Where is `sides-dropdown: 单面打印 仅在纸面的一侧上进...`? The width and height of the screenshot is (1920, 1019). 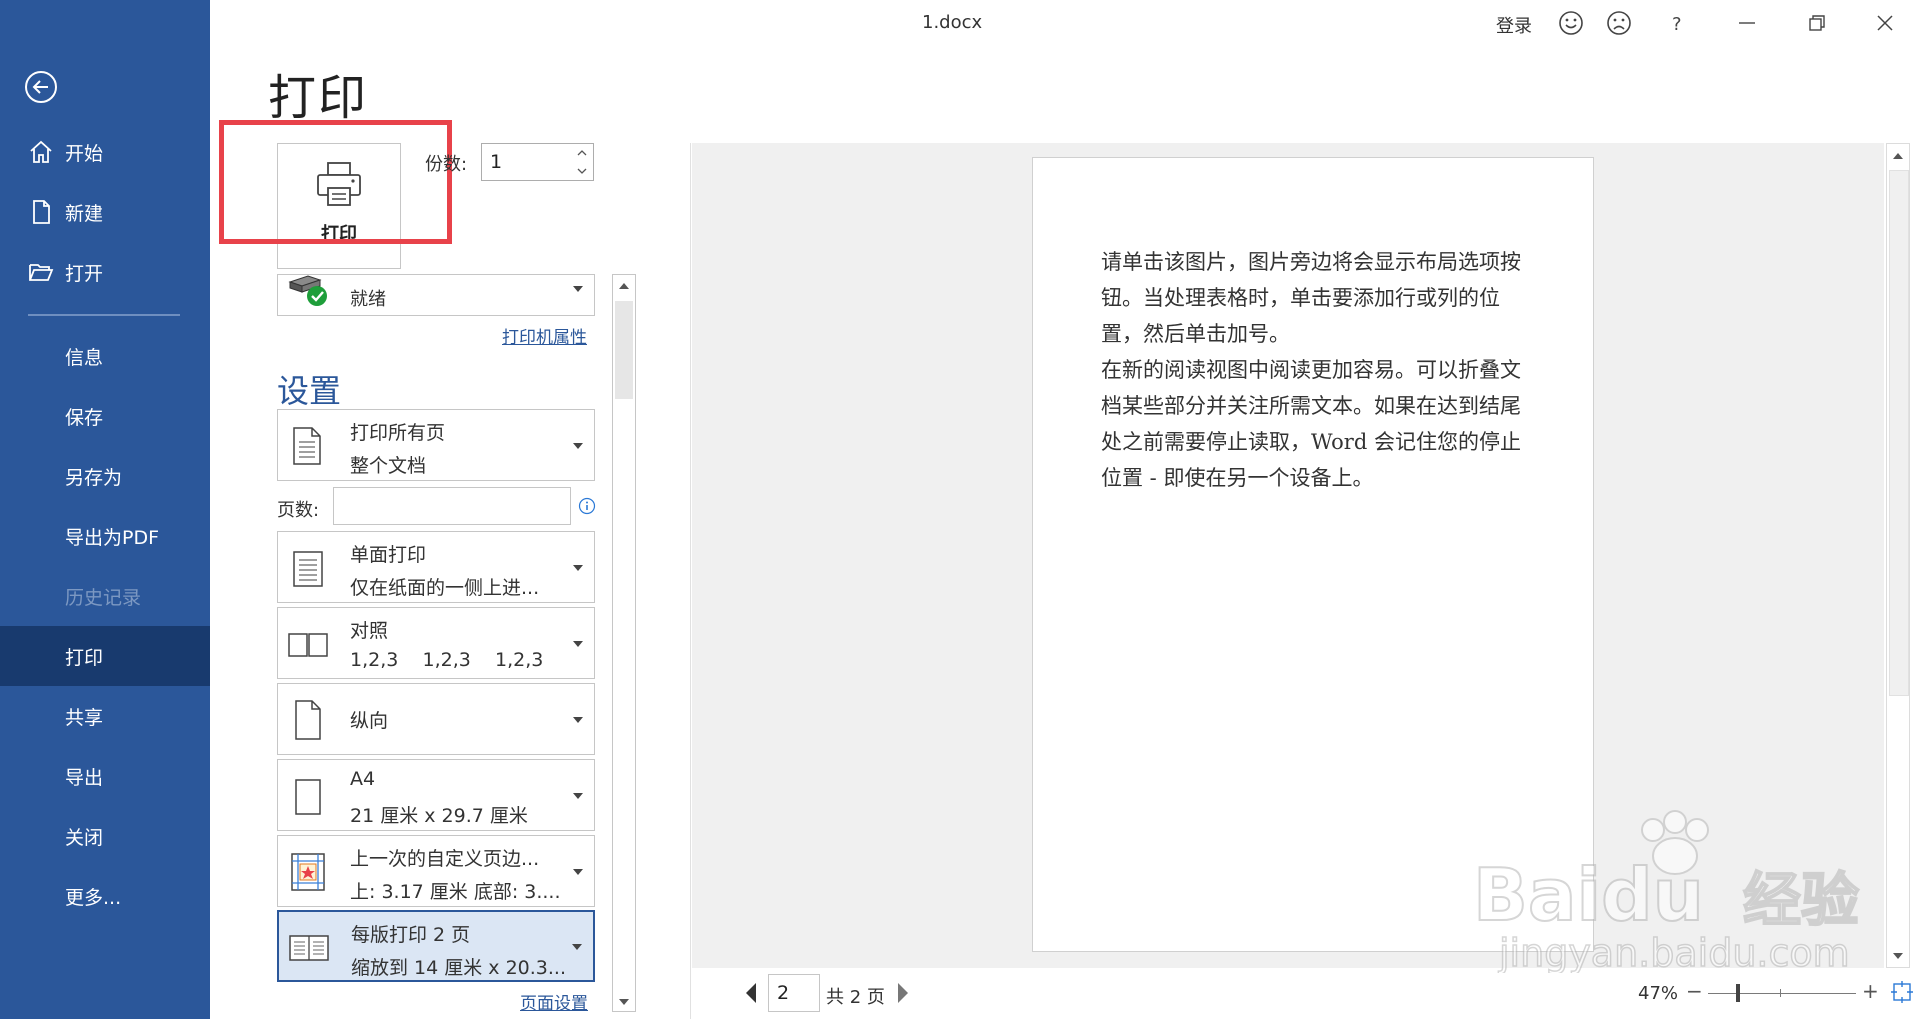
sides-dropdown: 单面打印 仅在纸面的一侧上进... is located at coordinates (436, 567).